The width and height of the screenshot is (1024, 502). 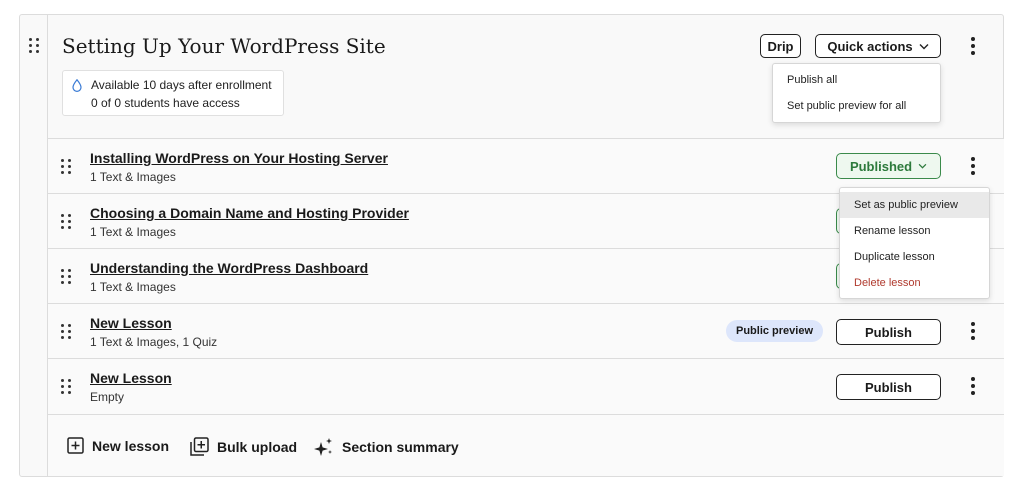 What do you see at coordinates (775, 331) in the screenshot?
I see `public-preview-badge: Public preview` at bounding box center [775, 331].